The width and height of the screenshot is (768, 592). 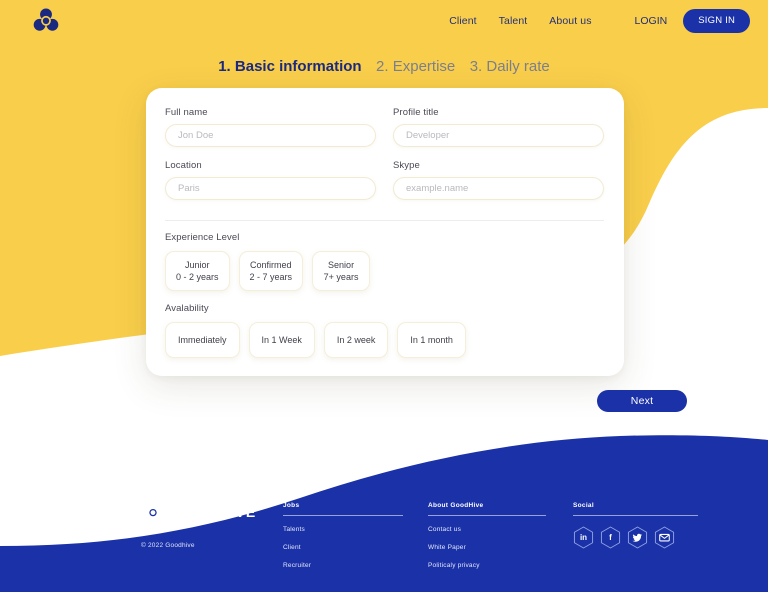 I want to click on experience-option-senior: Senior 7+ years, so click(x=341, y=271).